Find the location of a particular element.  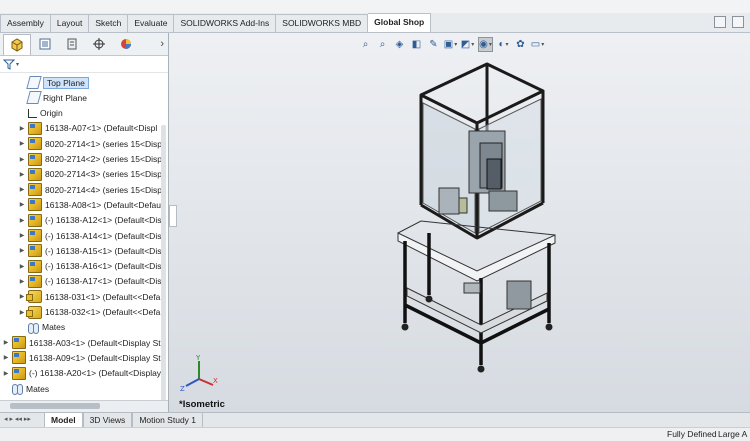

tree-item: Right Plane is located at coordinates (52, 97).